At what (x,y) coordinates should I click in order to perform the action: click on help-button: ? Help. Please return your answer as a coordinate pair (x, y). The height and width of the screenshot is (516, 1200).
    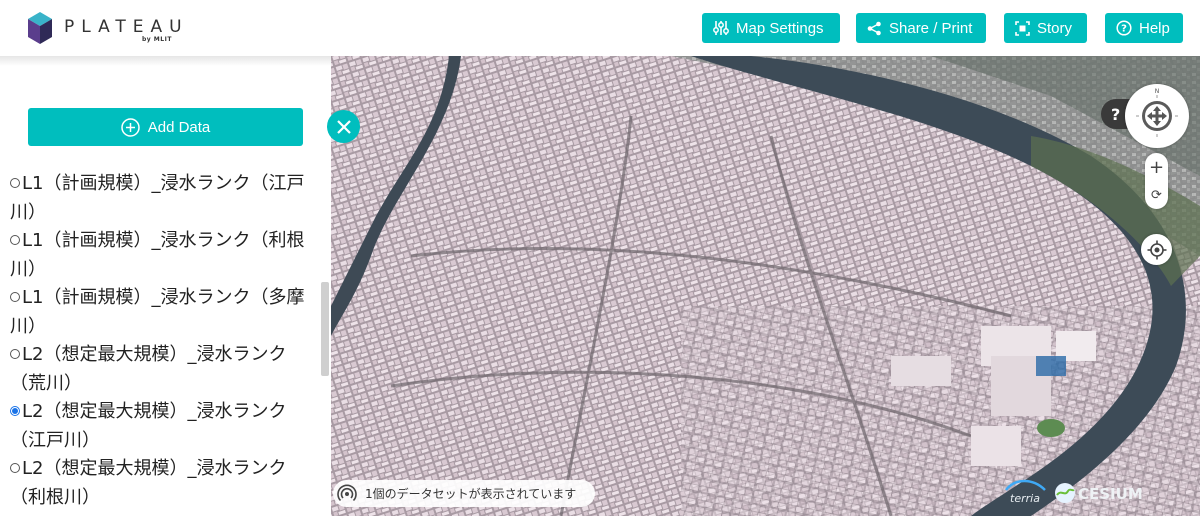
    Looking at the image, I should click on (1144, 28).